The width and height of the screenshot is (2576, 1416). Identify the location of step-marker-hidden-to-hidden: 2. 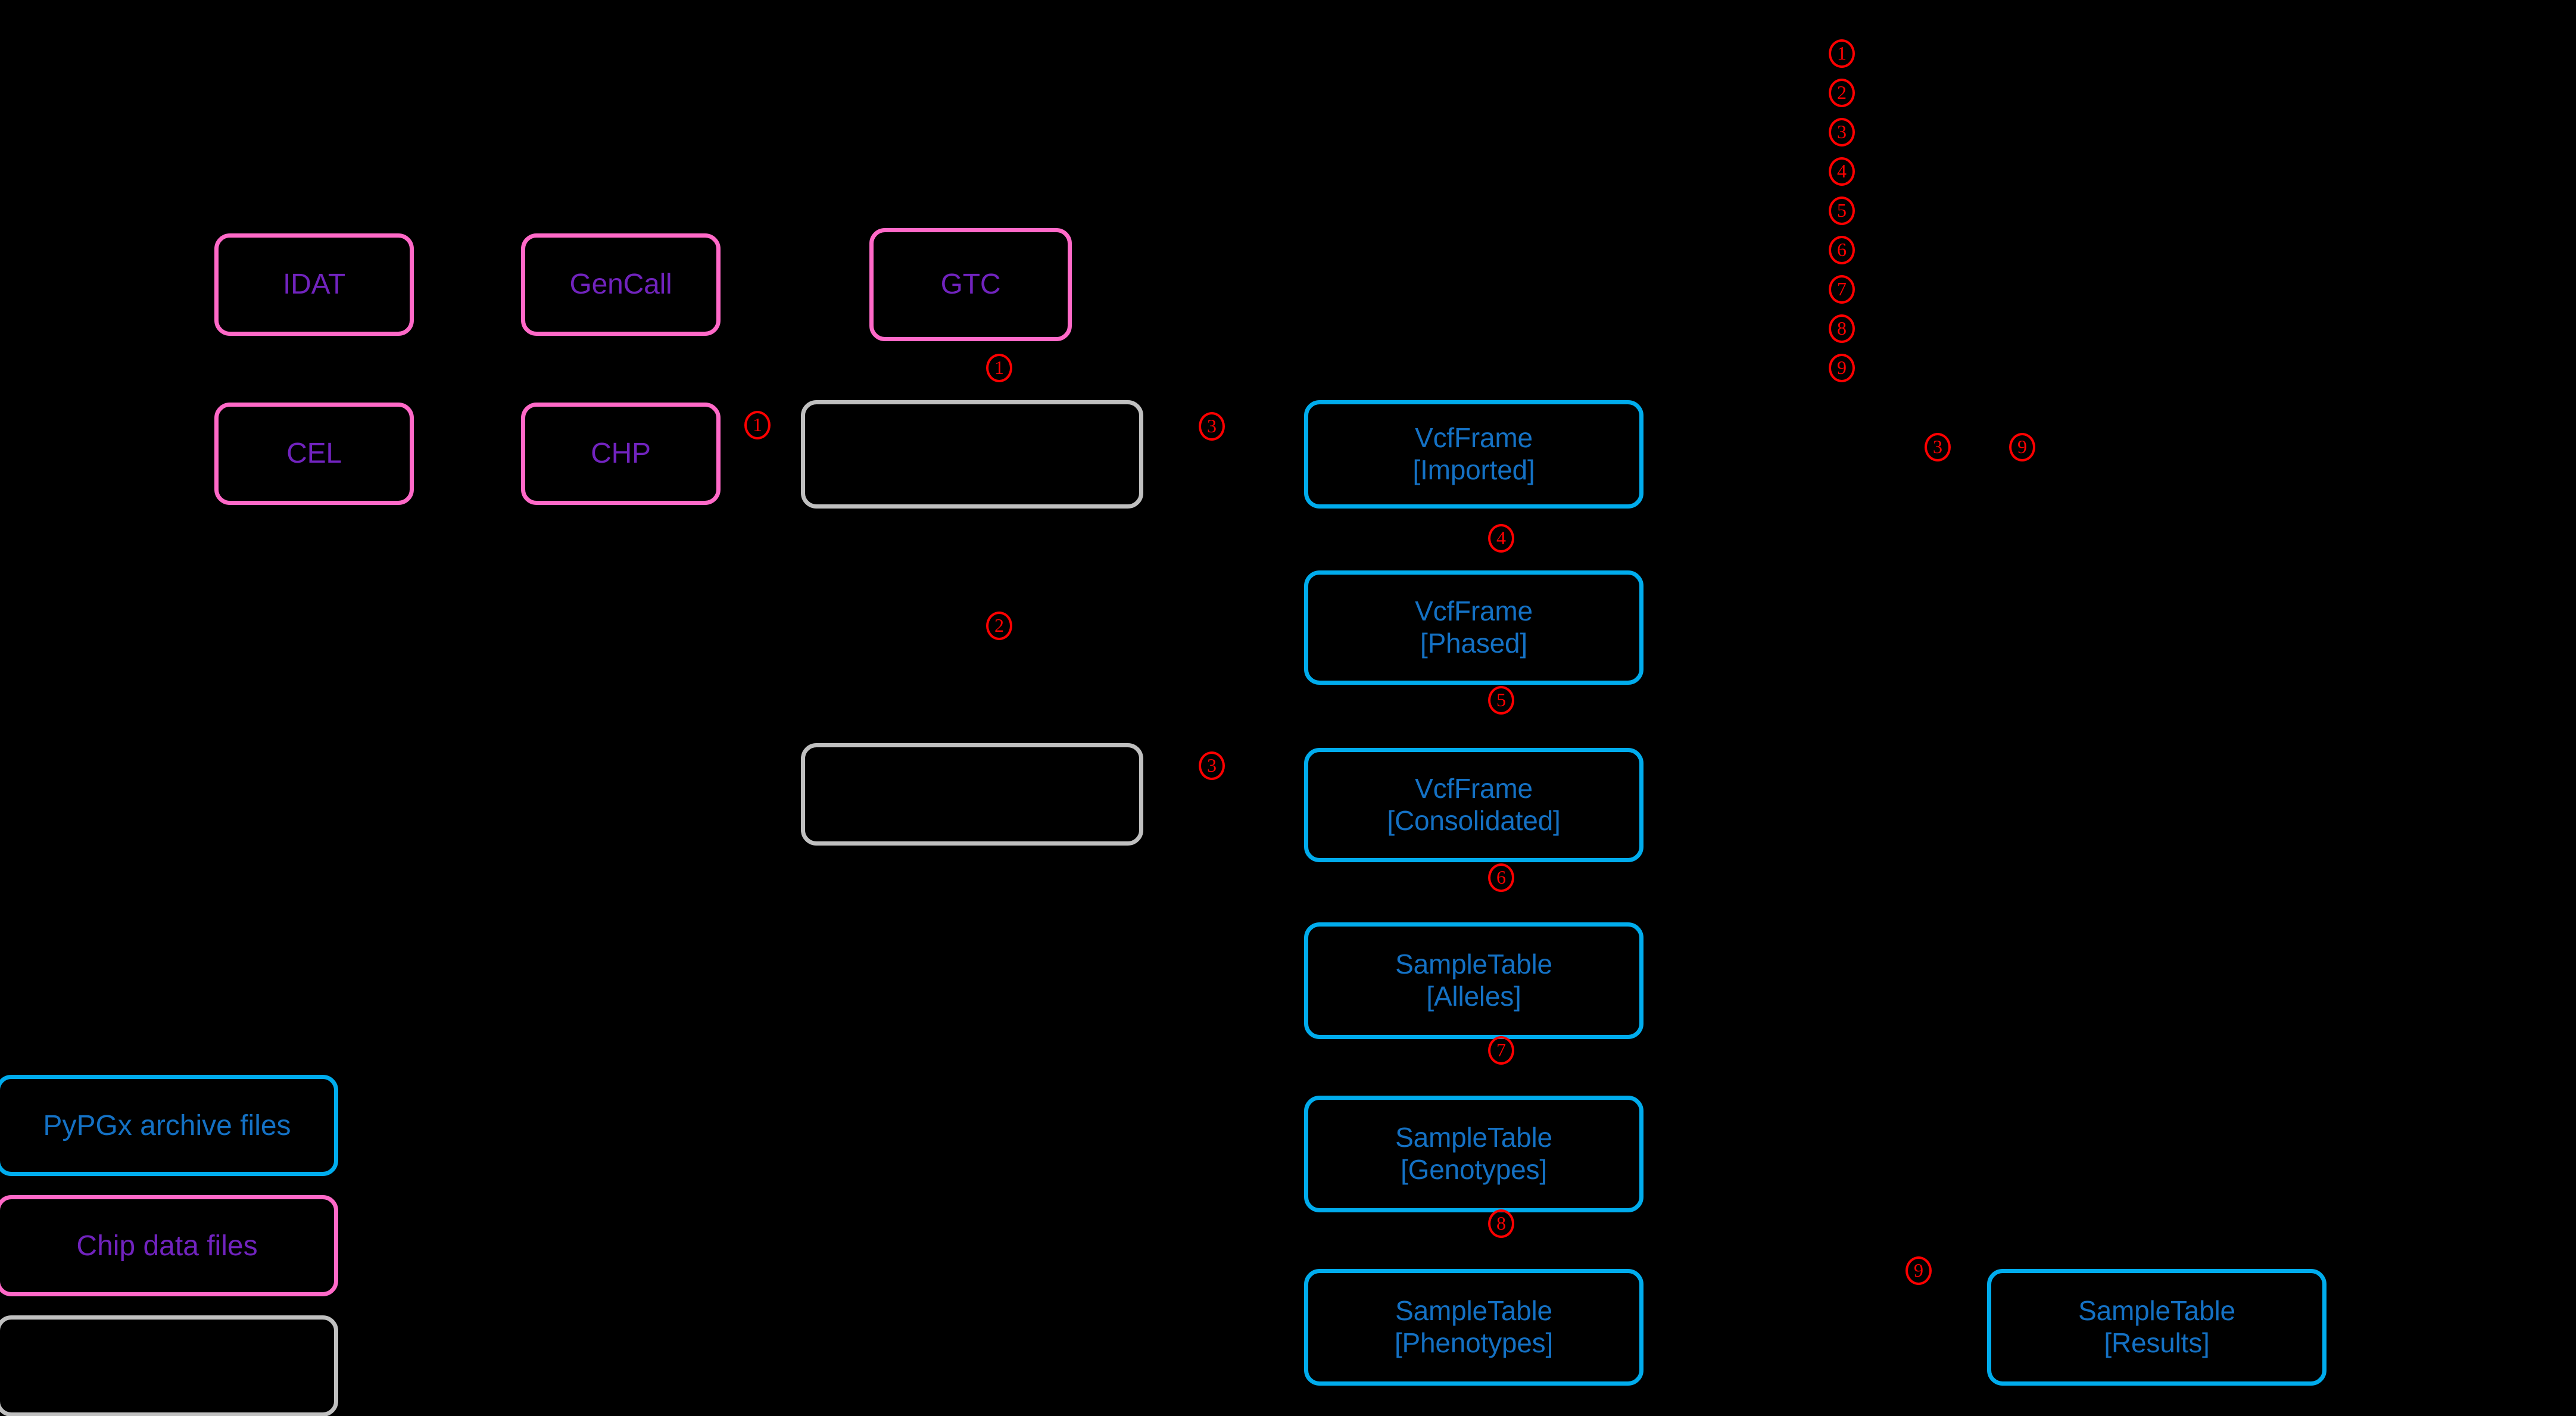
(999, 626).